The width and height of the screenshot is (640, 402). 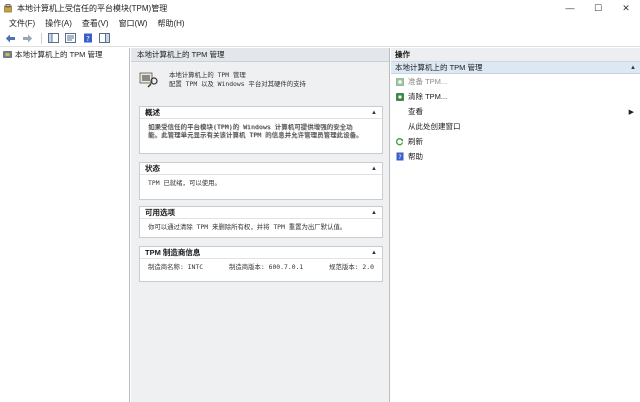 I want to click on tree-item-tpm-management: 本地计算机上的 TPM 管理, so click(x=64, y=54).